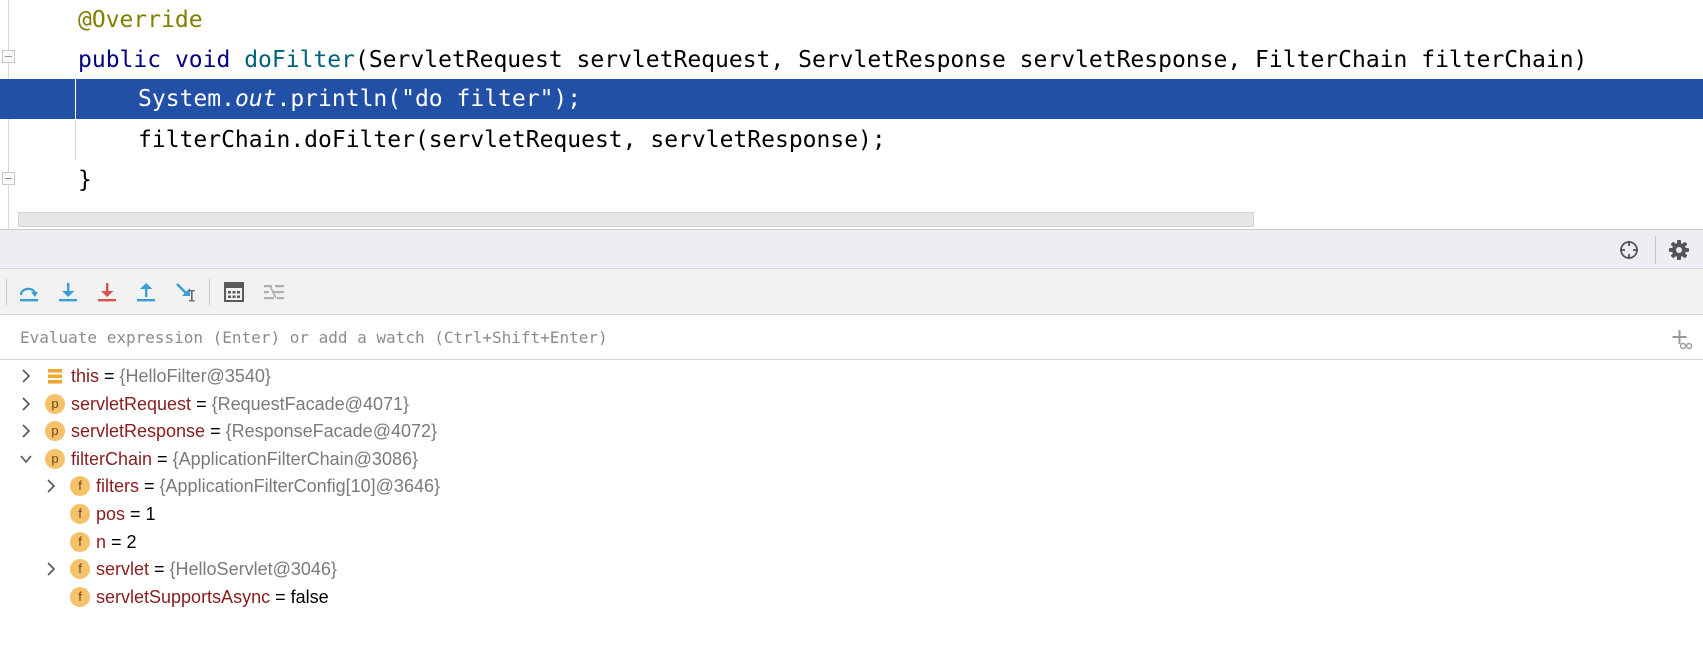 This screenshot has width=1703, height=665. I want to click on code-token: }, so click(85, 180).